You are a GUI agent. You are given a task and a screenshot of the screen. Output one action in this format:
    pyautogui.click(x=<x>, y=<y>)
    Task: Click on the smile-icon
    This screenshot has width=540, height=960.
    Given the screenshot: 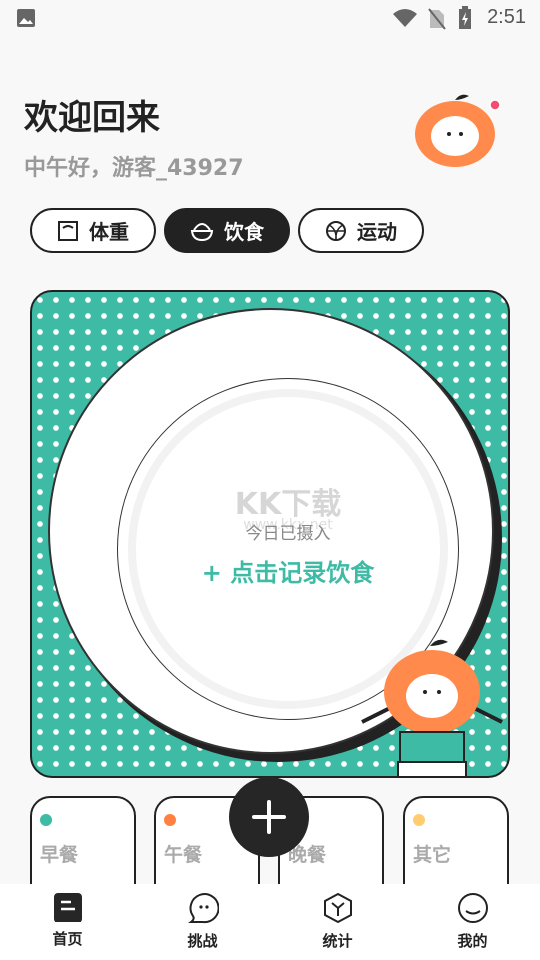 What is the action you would take?
    pyautogui.click(x=472, y=908)
    